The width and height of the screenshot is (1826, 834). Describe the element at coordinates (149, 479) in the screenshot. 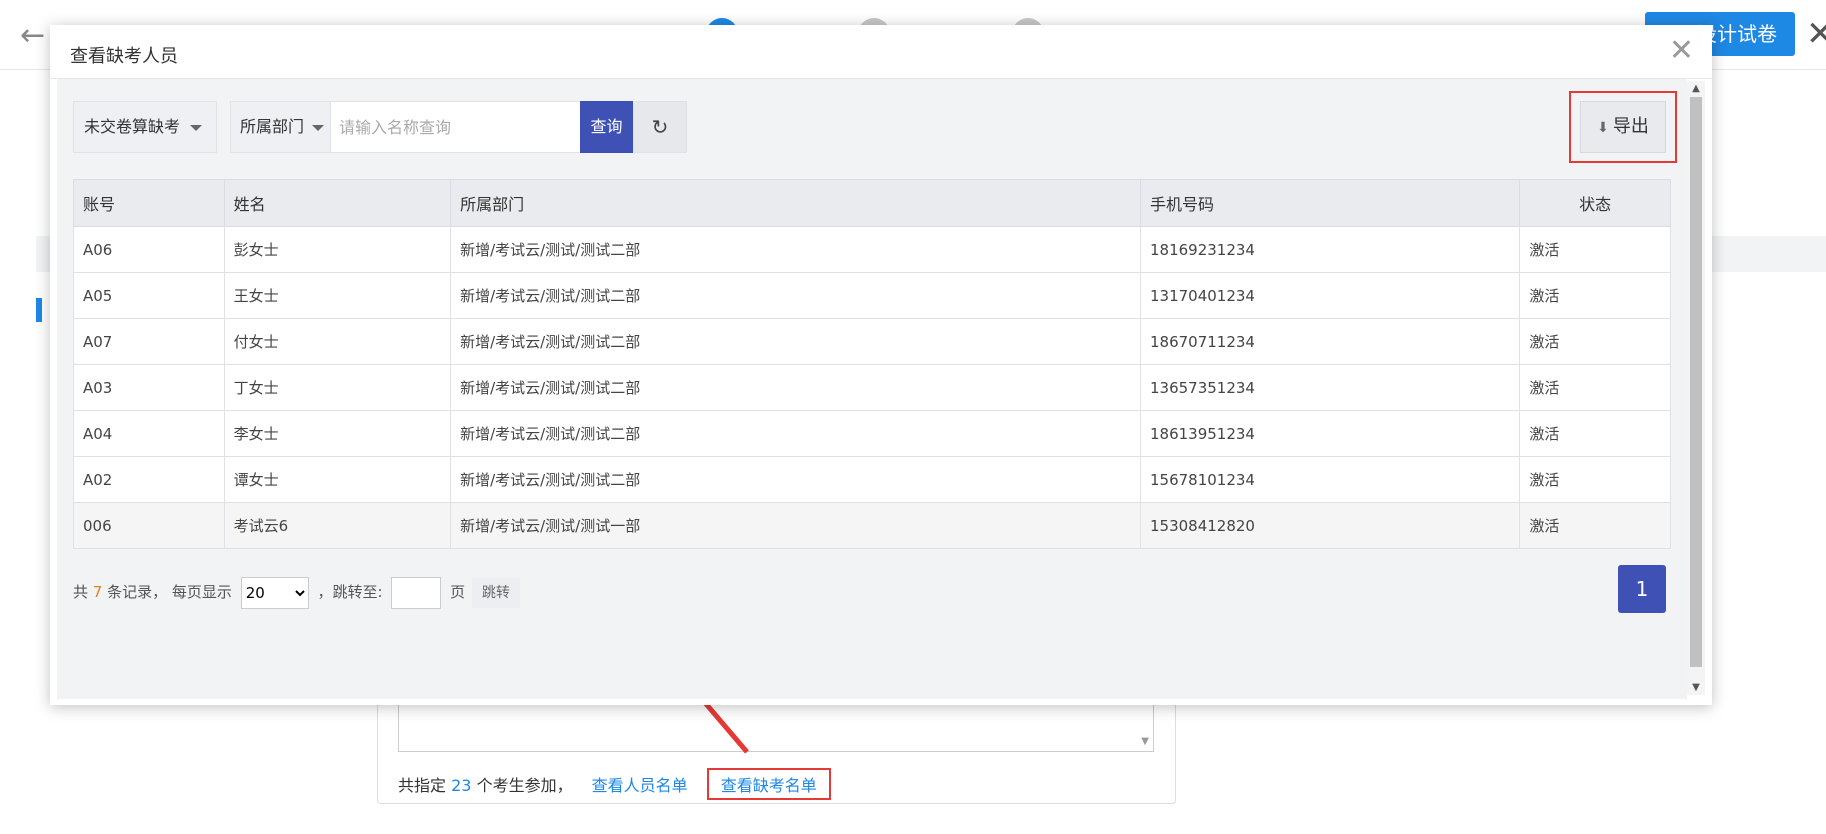

I see `cell-account: A02` at that location.